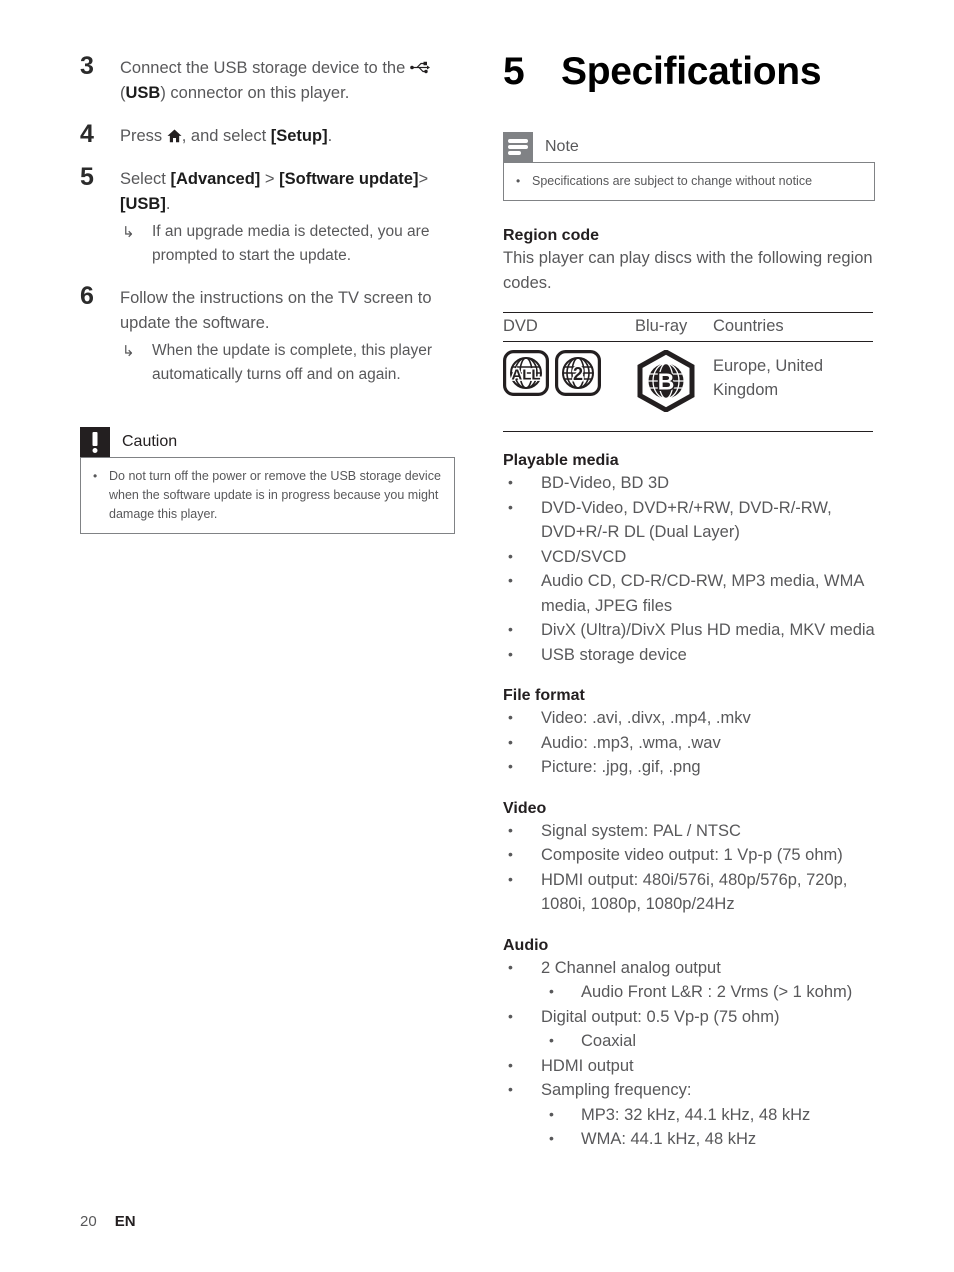  I want to click on svg-text: B, so click(666, 382).